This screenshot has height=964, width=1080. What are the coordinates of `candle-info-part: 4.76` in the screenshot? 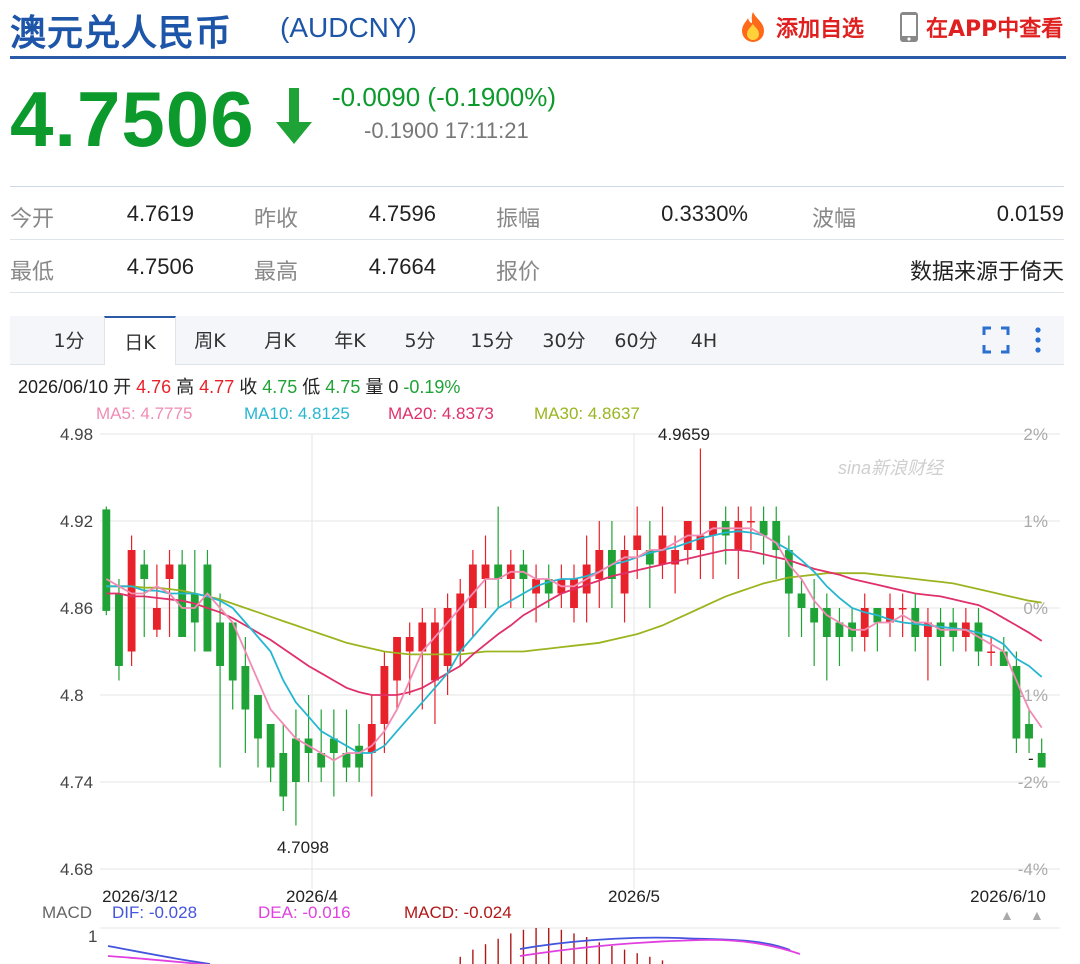 It's located at (153, 387).